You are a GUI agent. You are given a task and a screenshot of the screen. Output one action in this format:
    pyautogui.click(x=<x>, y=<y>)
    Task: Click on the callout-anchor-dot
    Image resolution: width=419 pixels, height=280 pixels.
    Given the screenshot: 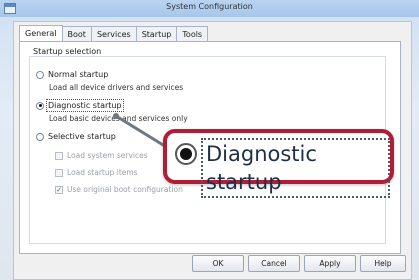 What is the action you would take?
    pyautogui.click(x=116, y=116)
    